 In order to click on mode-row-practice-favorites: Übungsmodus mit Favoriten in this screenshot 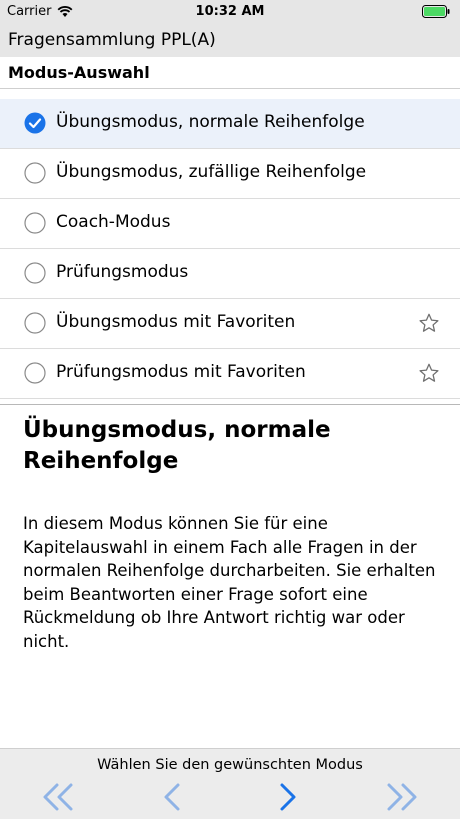, I will do `click(230, 324)`.